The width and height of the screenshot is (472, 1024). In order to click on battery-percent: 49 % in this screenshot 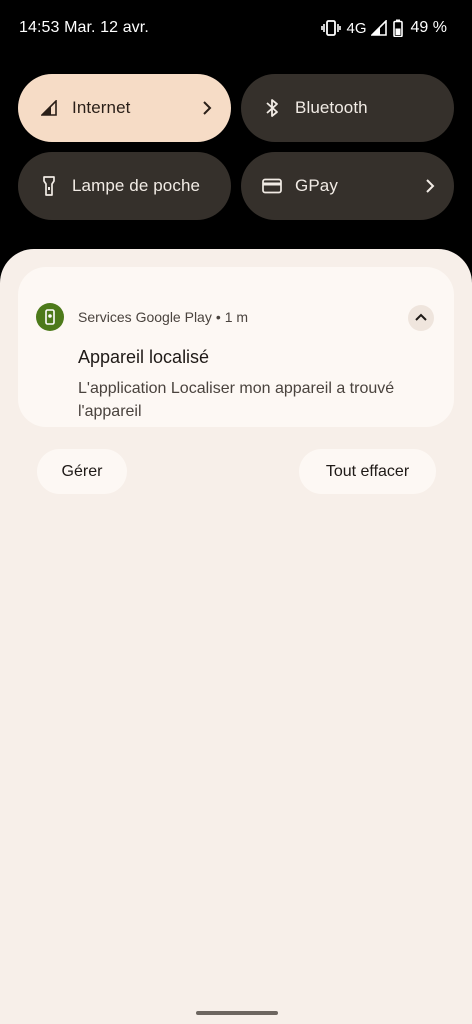, I will do `click(428, 27)`.